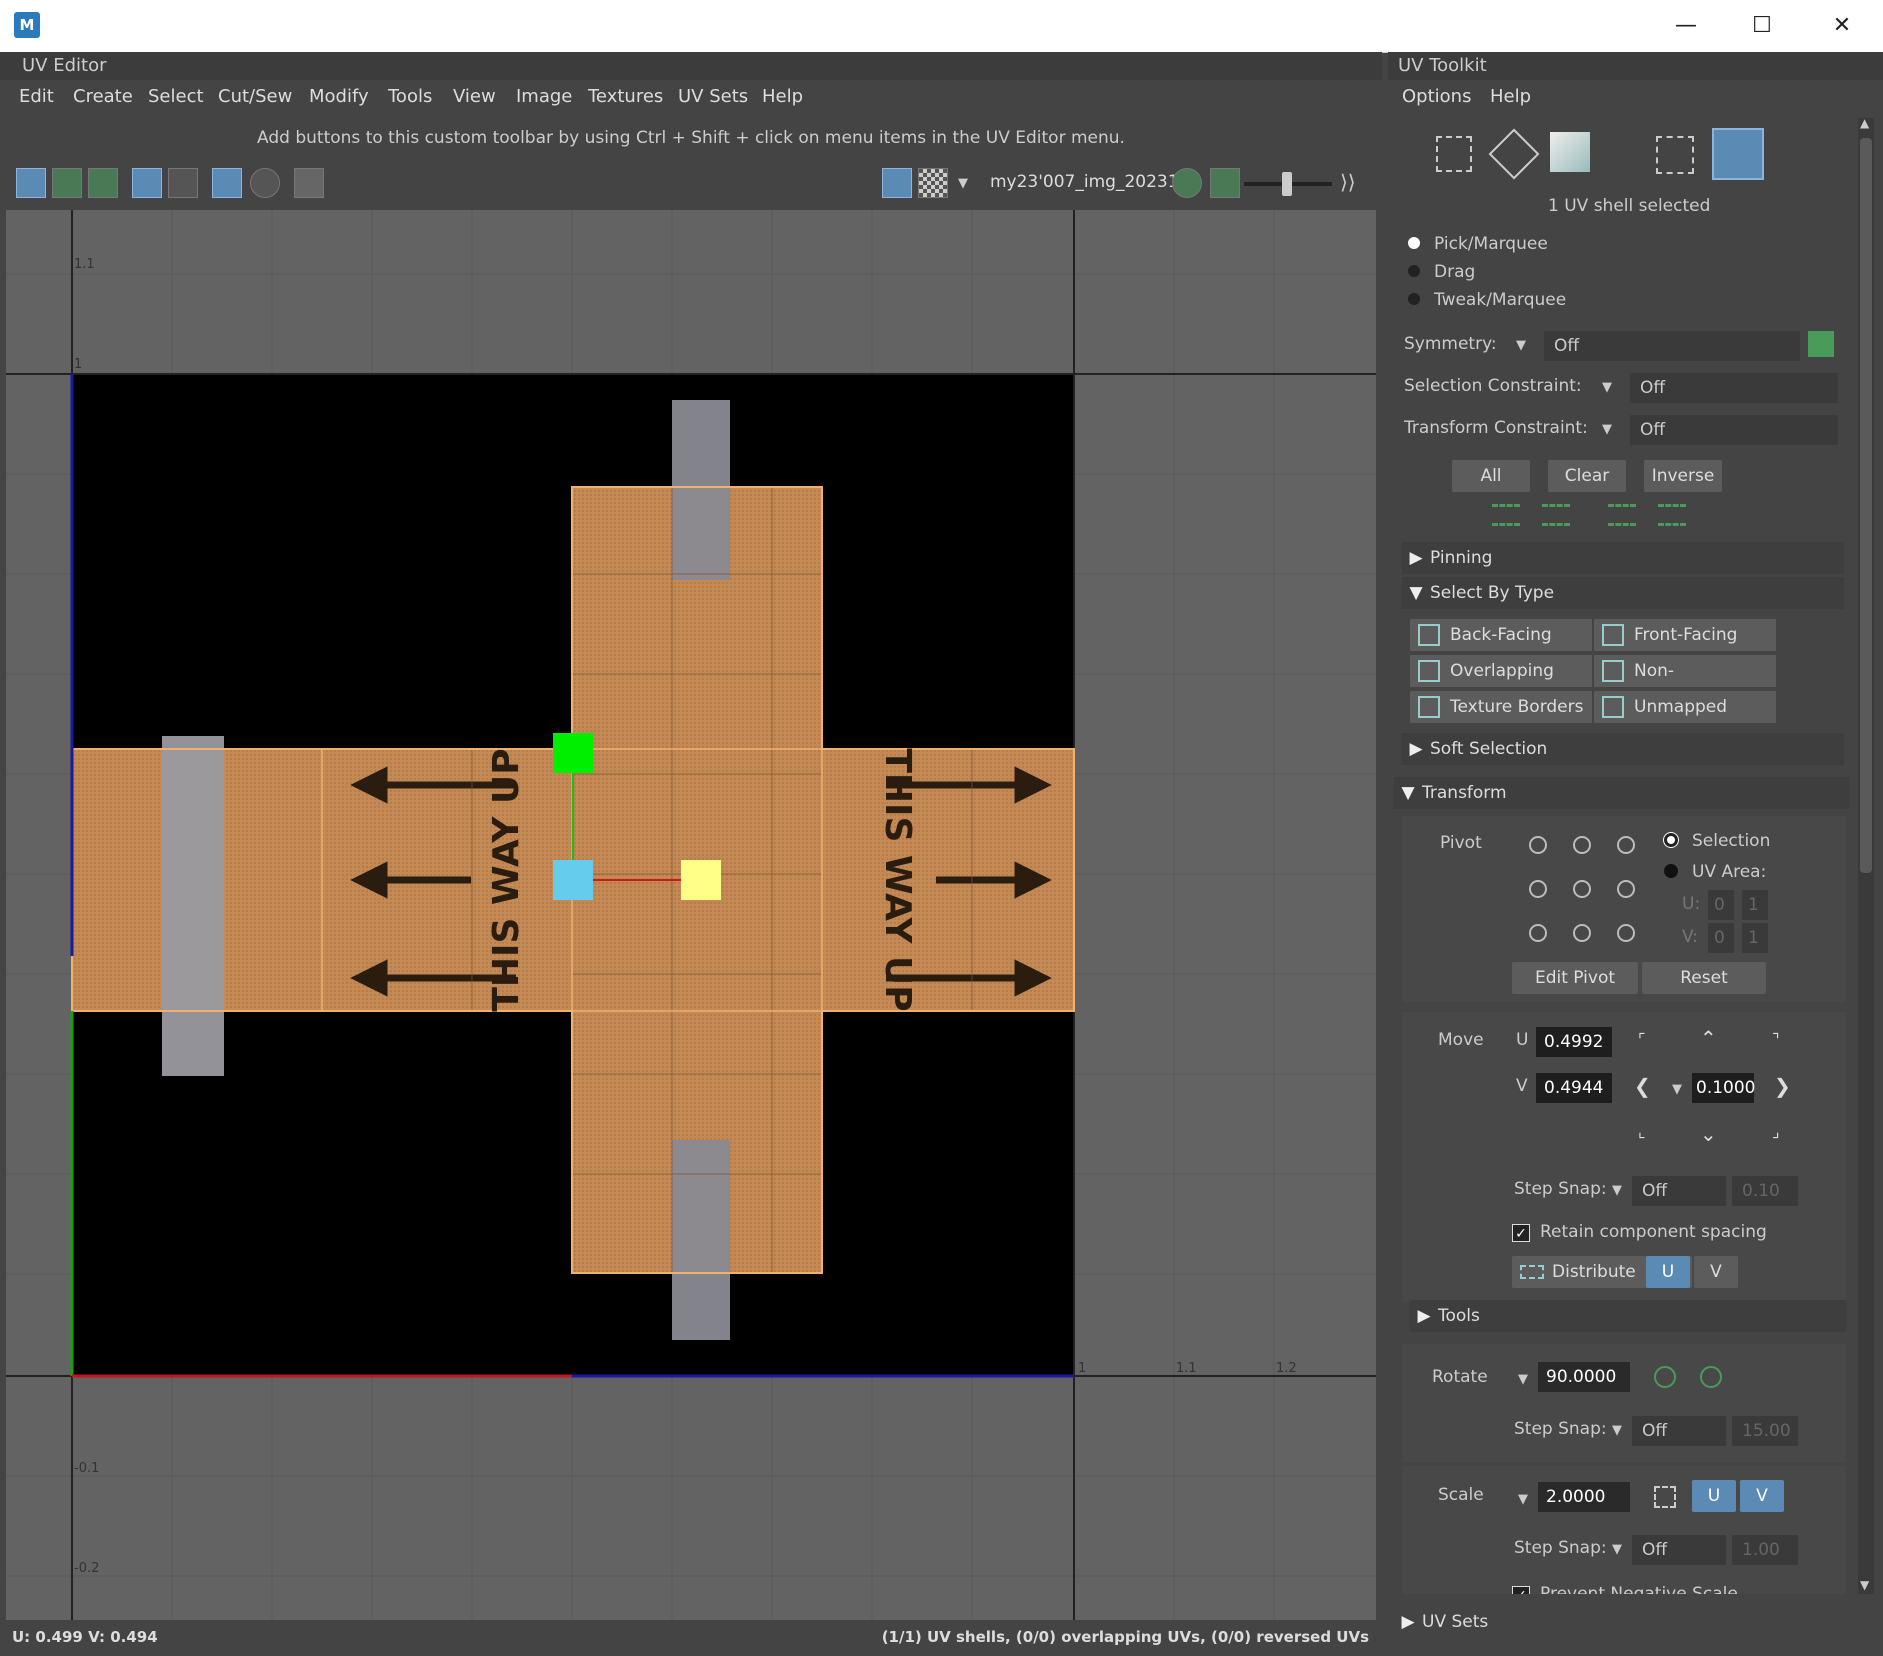 This screenshot has width=1883, height=1656. What do you see at coordinates (1491, 476) in the screenshot?
I see `select-all-button: All` at bounding box center [1491, 476].